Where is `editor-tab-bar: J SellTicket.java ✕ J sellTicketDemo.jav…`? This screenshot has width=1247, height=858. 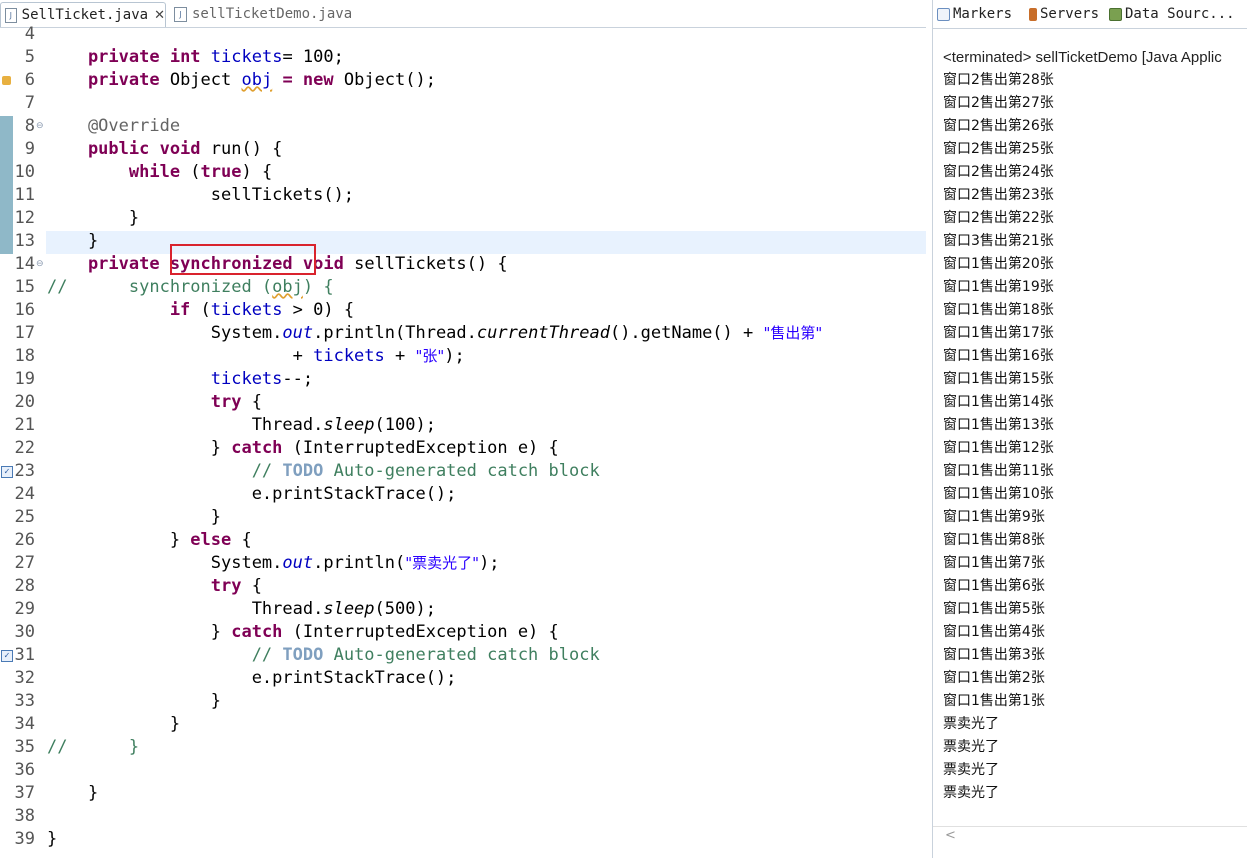
editor-tab-bar: J SellTicket.java ✕ J sellTicketDemo.jav… is located at coordinates (463, 14).